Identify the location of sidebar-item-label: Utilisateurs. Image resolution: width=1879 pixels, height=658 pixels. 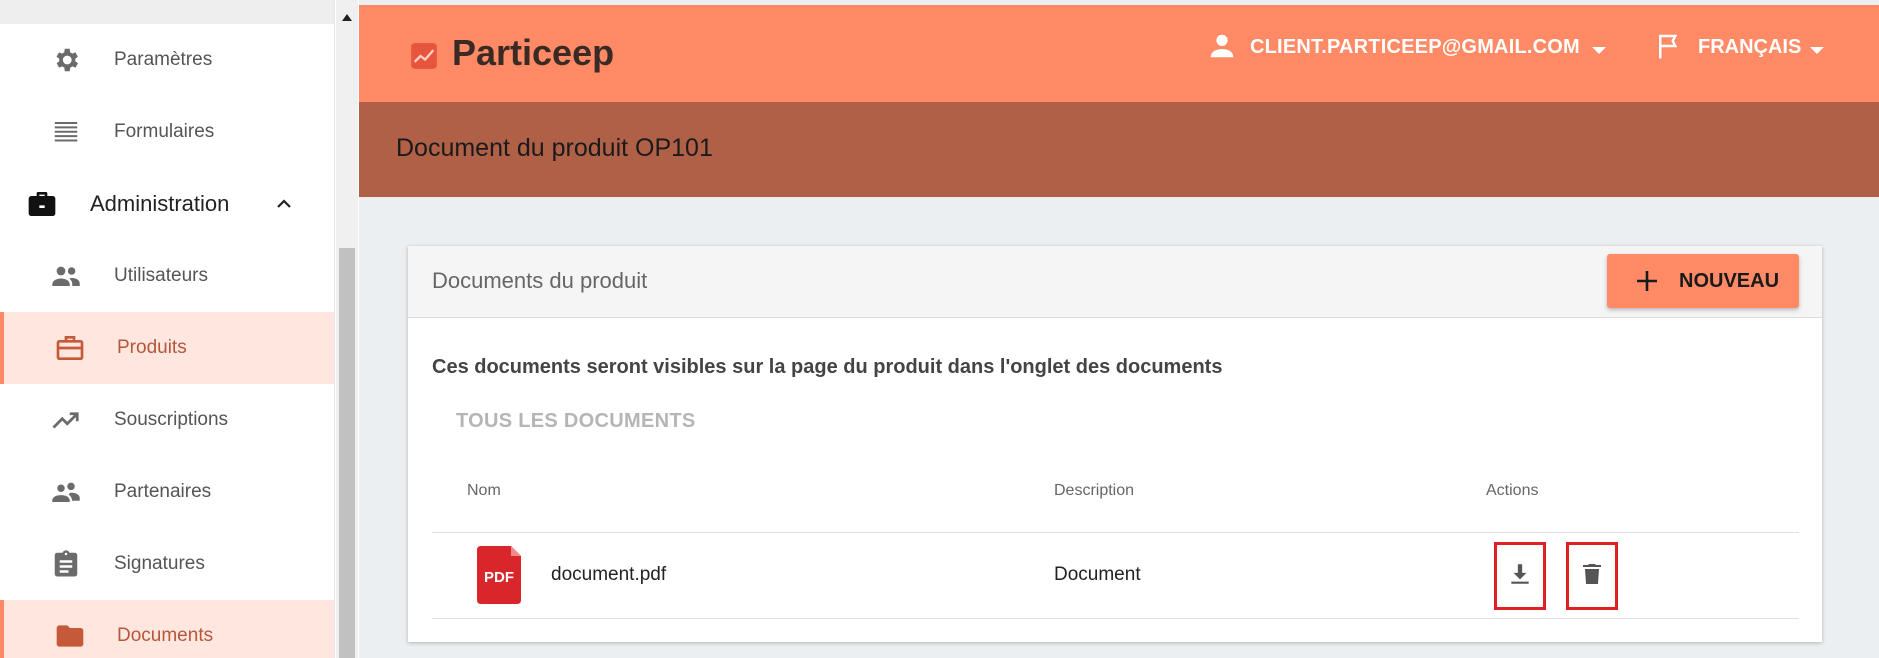
(161, 275).